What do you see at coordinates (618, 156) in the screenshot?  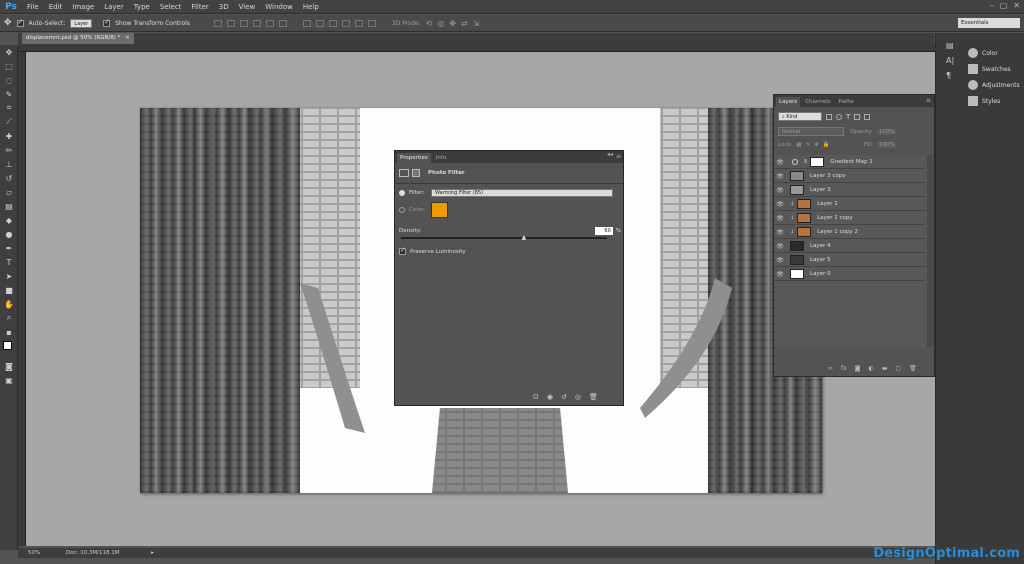 I see `panel-menu-icon: ≡` at bounding box center [618, 156].